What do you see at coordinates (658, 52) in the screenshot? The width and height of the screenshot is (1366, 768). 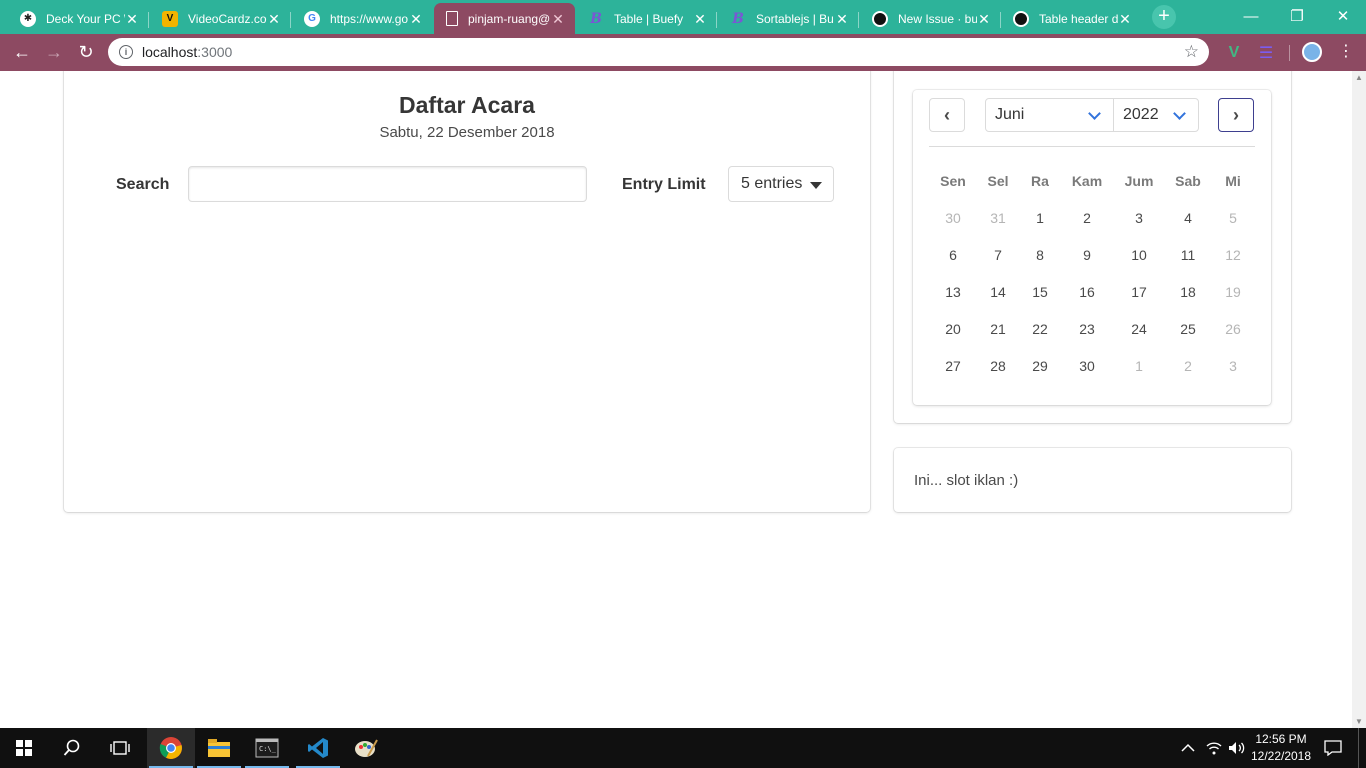 I see `address-bar: i localhost:3000 ☆` at bounding box center [658, 52].